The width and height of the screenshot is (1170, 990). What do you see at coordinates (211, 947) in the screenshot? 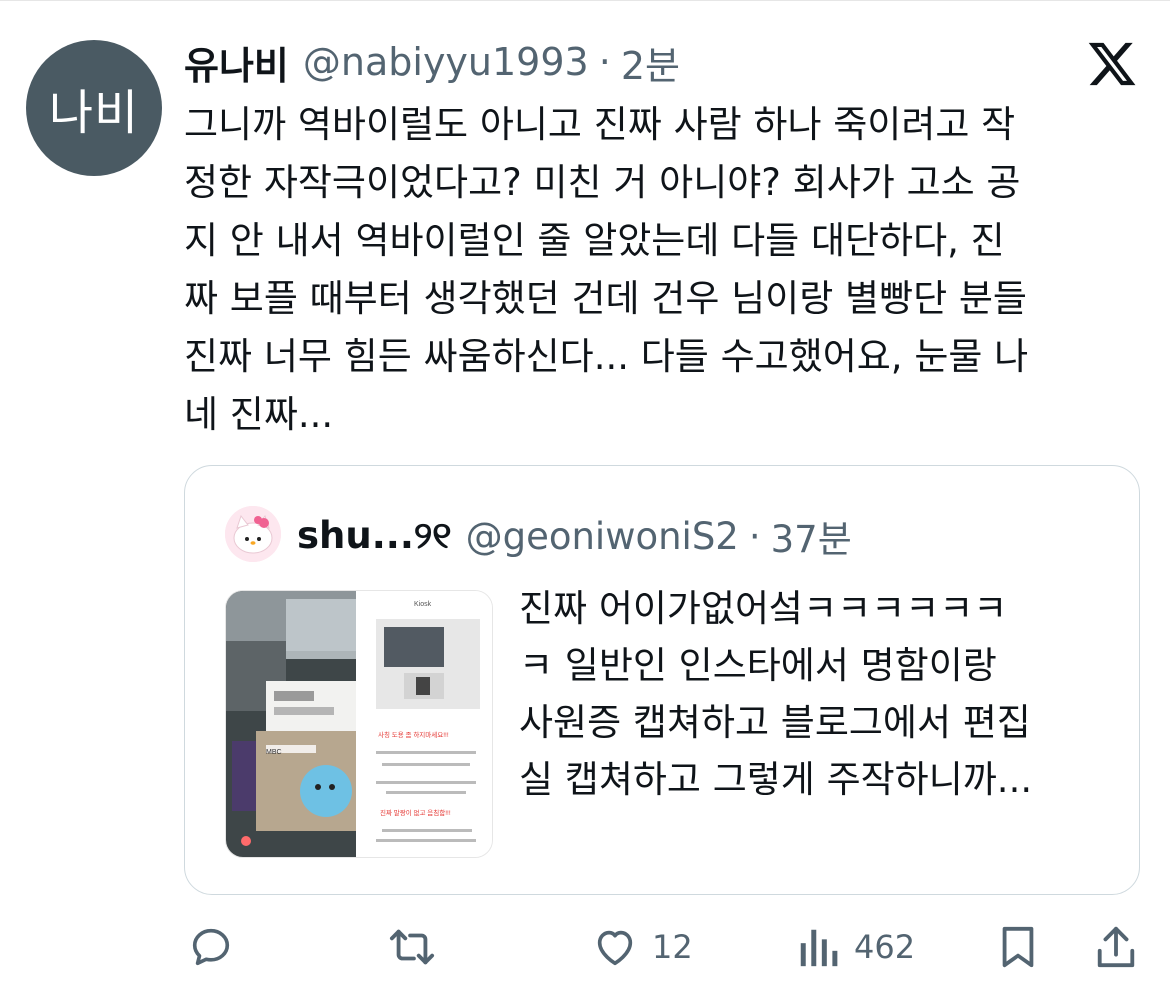
I see `reply-icon` at bounding box center [211, 947].